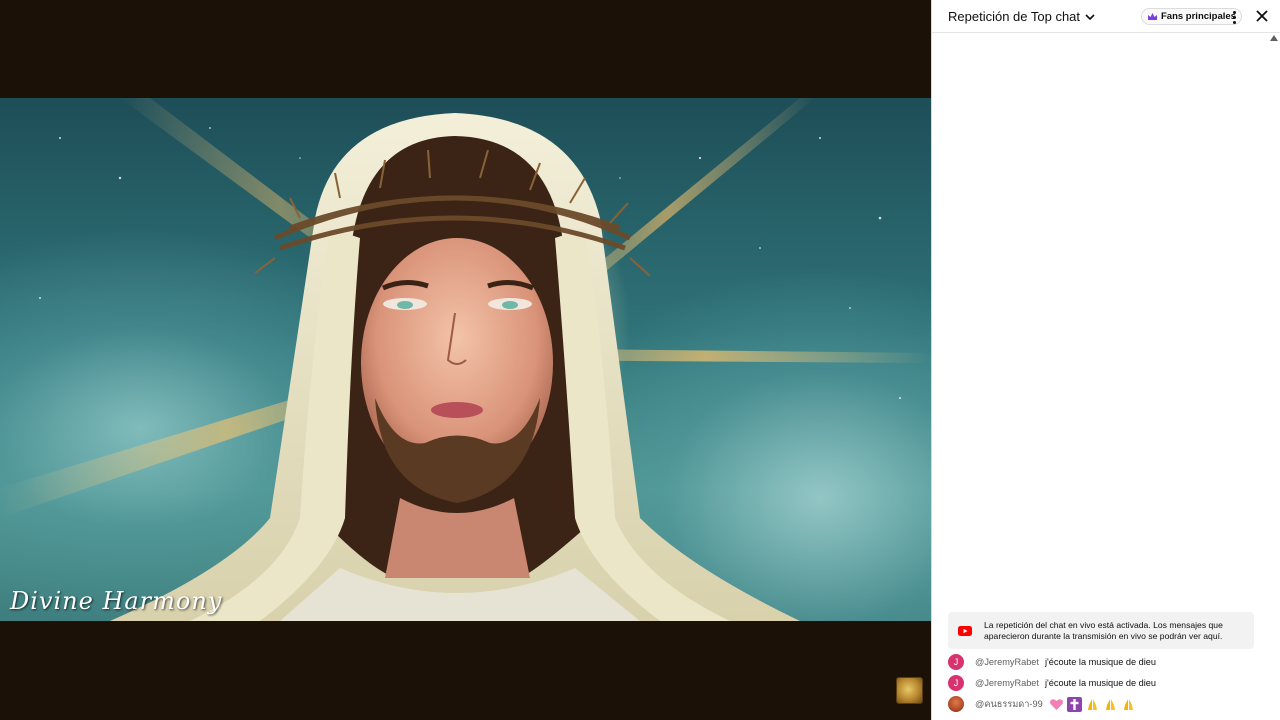 This screenshot has height=720, width=1280. Describe the element at coordinates (116, 601) in the screenshot. I see `video-title-overlay: Divine Harmony` at that location.